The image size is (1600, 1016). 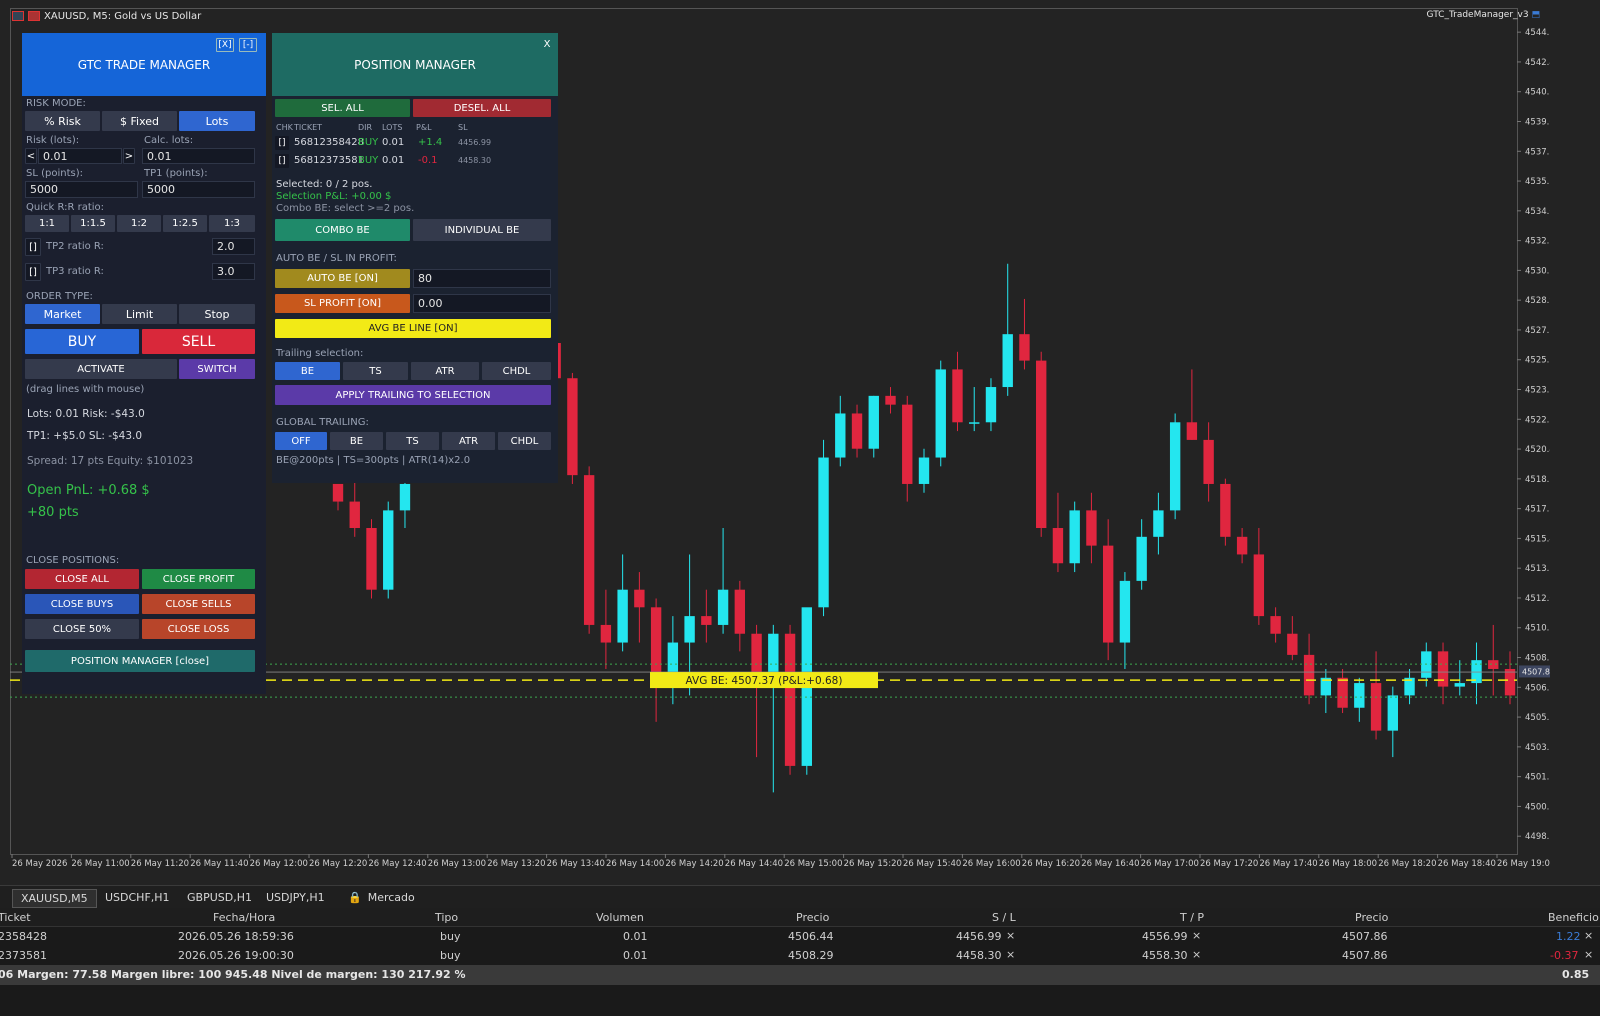 What do you see at coordinates (356, 441) in the screenshot?
I see `global-be-button: BE` at bounding box center [356, 441].